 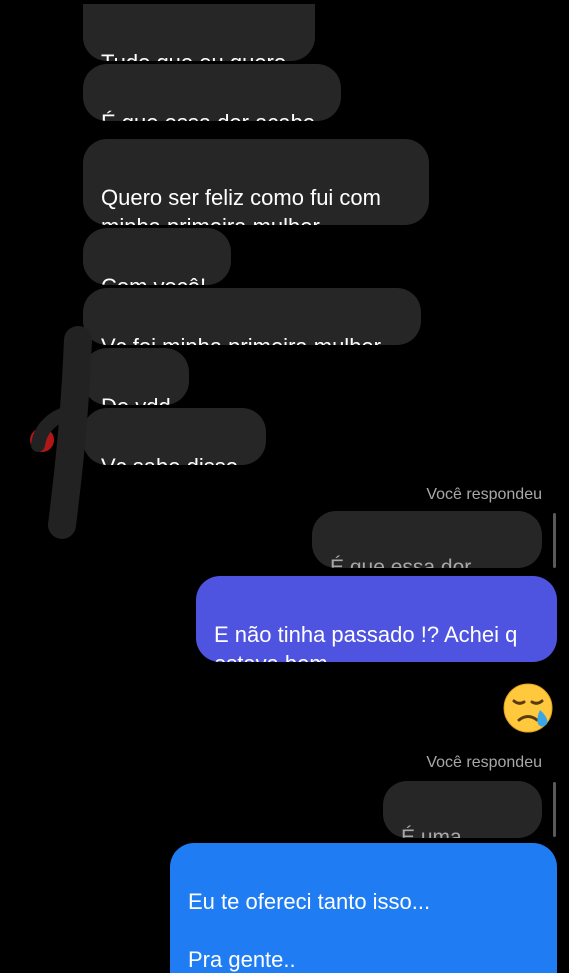 I want to click on incoming-message: Tudo que eu quero, so click(x=199, y=32).